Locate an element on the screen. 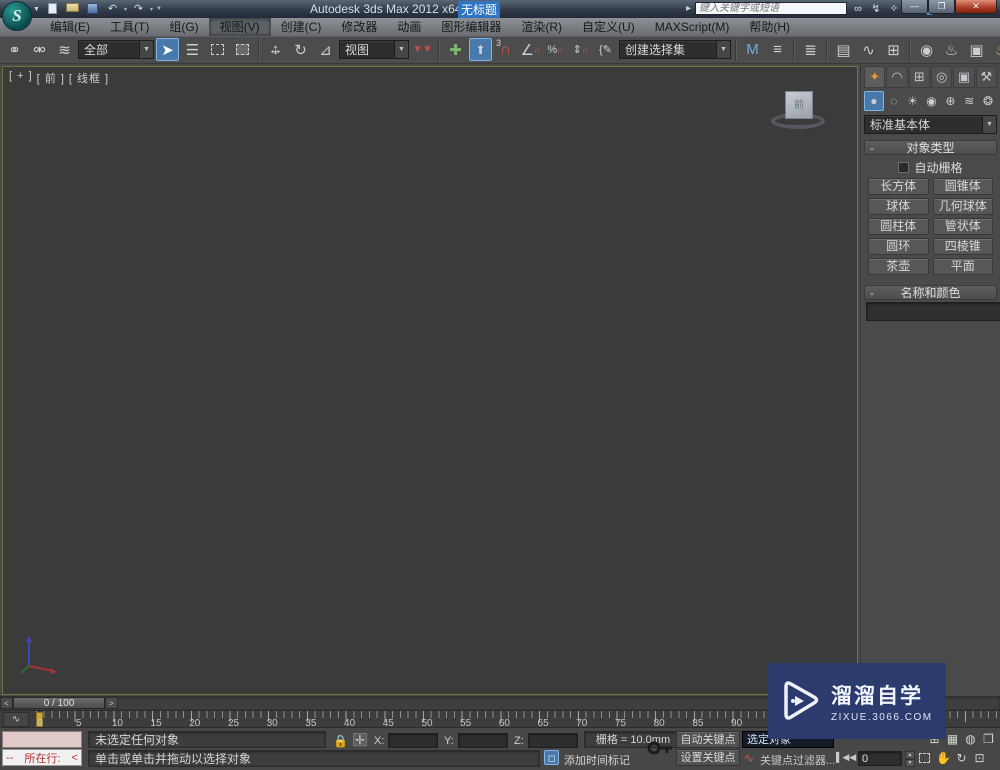  named-selection-set-dropdown: 创建选择集 ▼ is located at coordinates (675, 49).